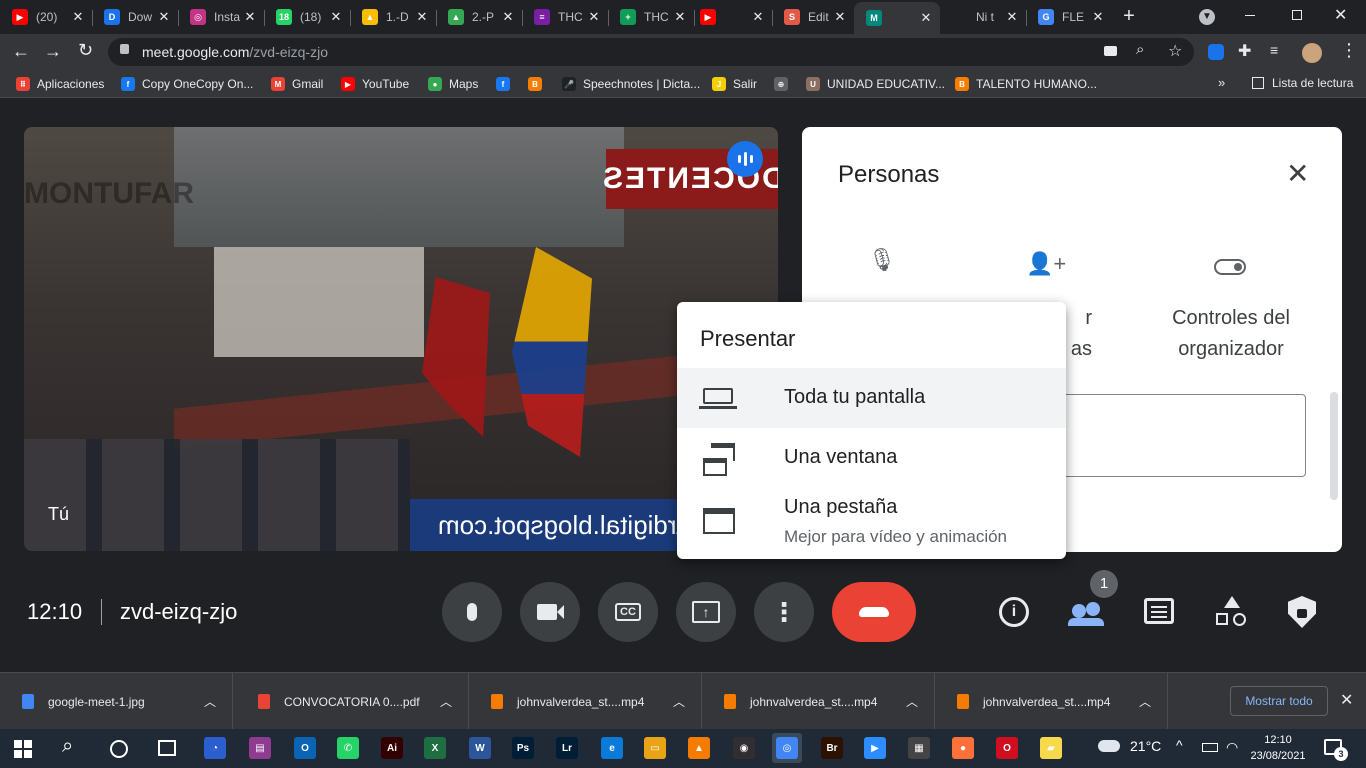 The width and height of the screenshot is (1366, 768). What do you see at coordinates (523, 748) in the screenshot?
I see `taskbar-app-photoshop: Ps` at bounding box center [523, 748].